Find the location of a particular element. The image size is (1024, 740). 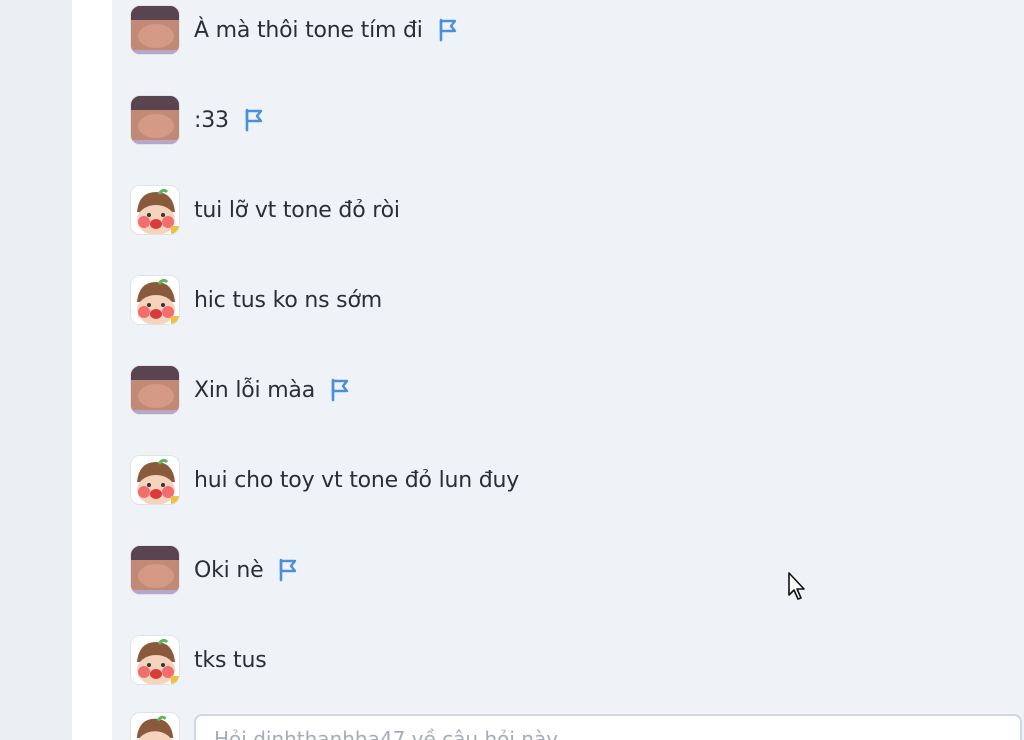

message-row: tks tus is located at coordinates (198, 660).